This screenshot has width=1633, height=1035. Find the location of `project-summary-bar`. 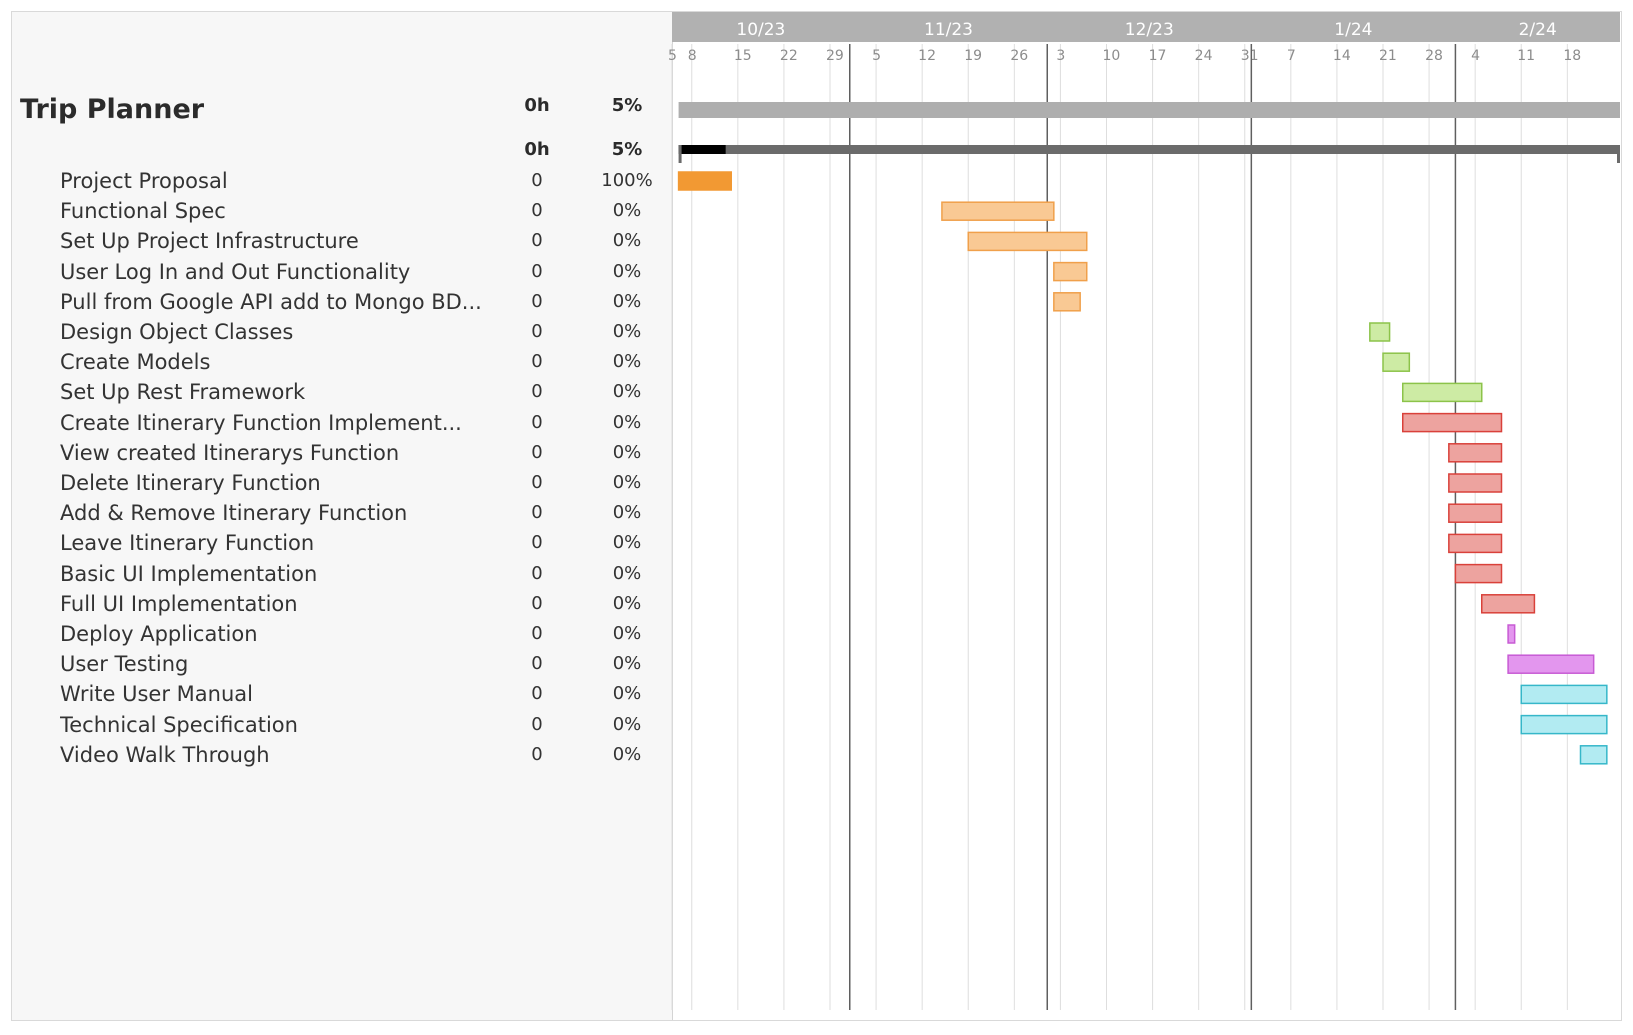

project-summary-bar is located at coordinates (1149, 110).